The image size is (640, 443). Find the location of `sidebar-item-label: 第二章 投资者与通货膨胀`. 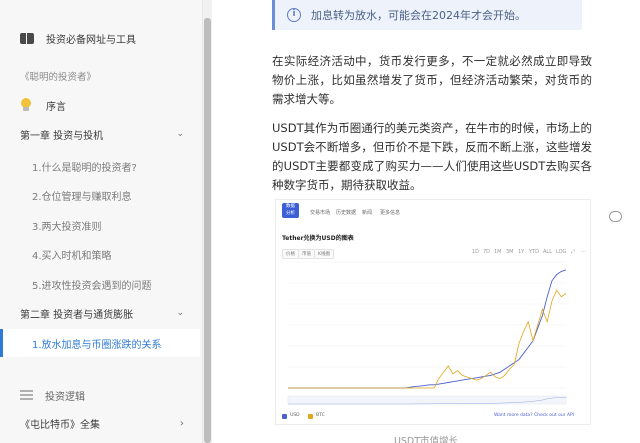

sidebar-item-label: 第二章 投资者与通货膨胀 is located at coordinates (77, 315).